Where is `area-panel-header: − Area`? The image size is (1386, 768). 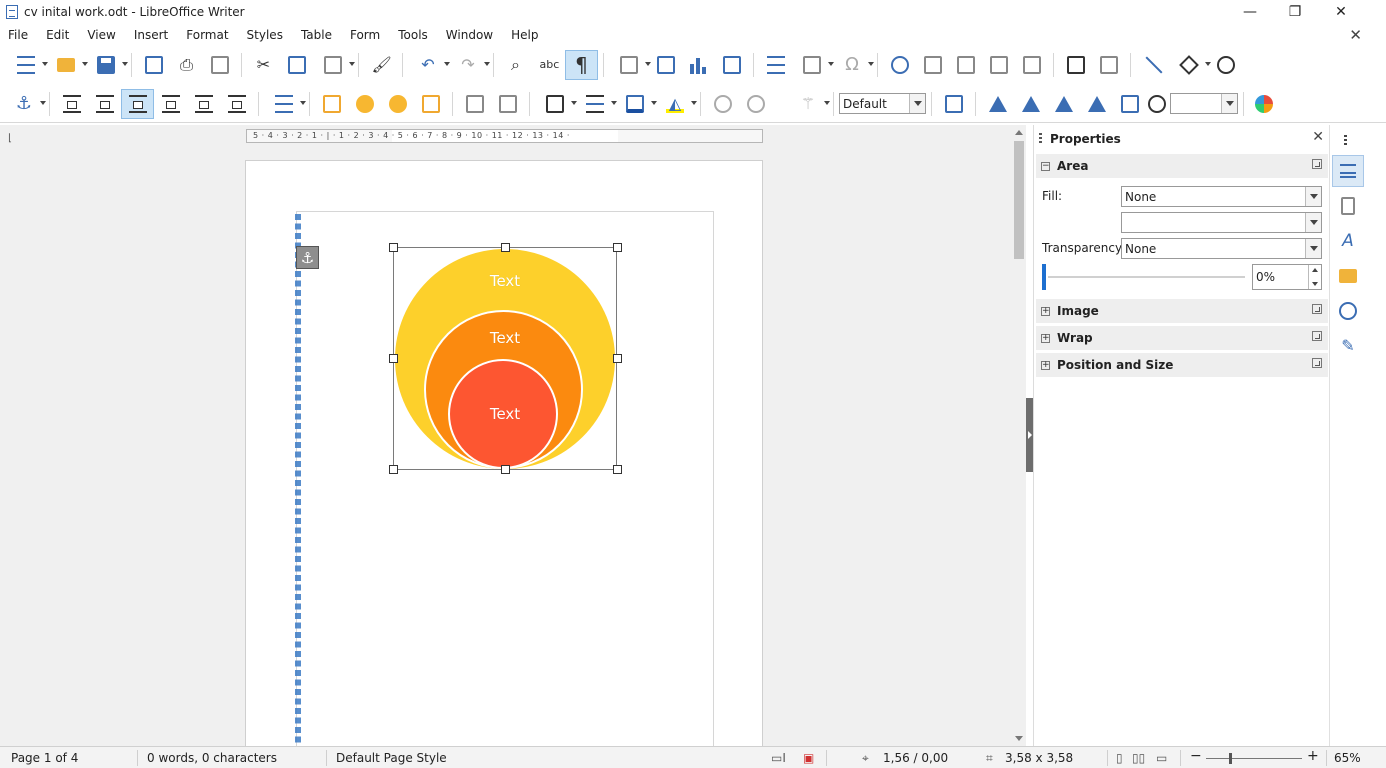
area-panel-header: − Area is located at coordinates (1182, 166).